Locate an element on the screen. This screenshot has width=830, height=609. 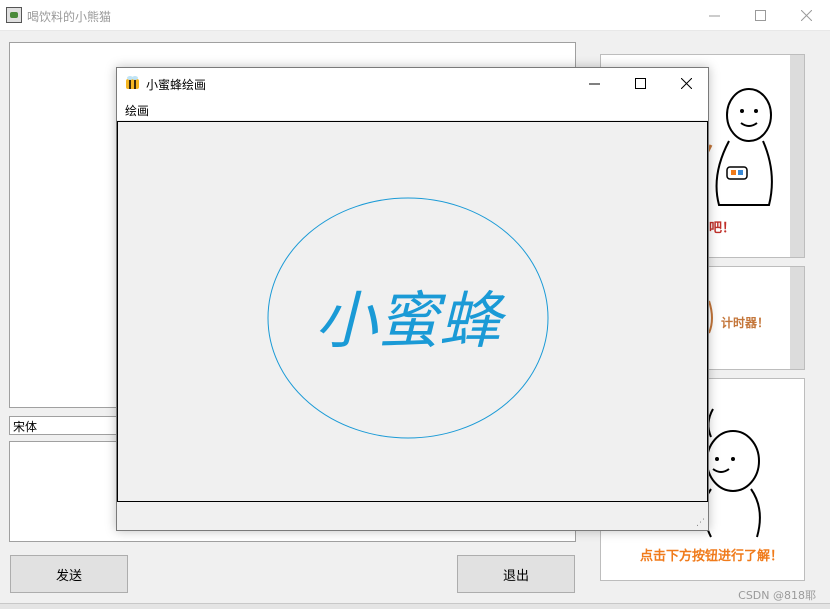
exit-button: 退出 is located at coordinates (516, 574).